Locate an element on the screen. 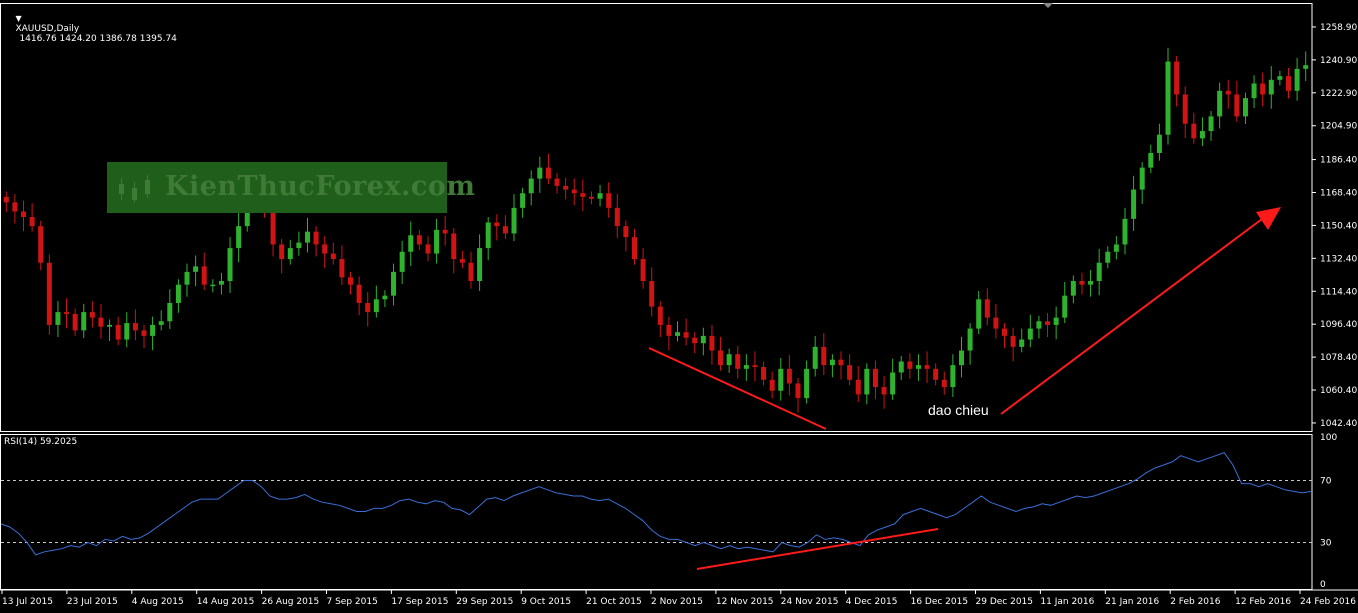  date-tick-label: 21 Jan 2016 is located at coordinates (1132, 602).